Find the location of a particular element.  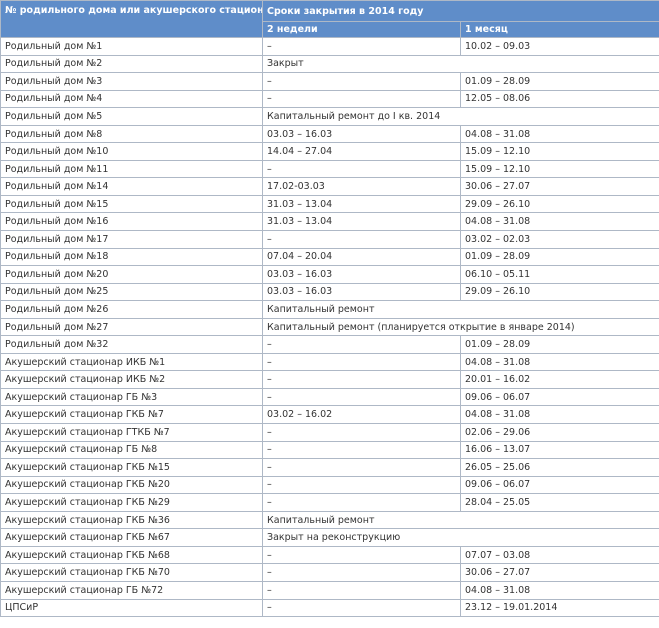

table-row: Родильный дом №11–15.09 – 12.10 is located at coordinates (329, 169).